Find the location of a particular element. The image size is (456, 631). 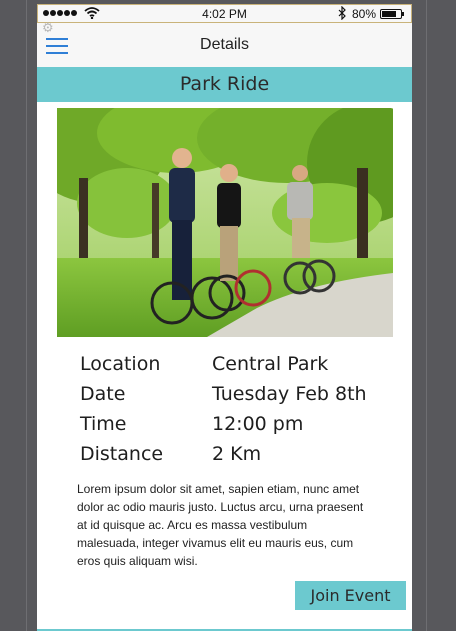

detail-label: Time is located at coordinates (103, 424).